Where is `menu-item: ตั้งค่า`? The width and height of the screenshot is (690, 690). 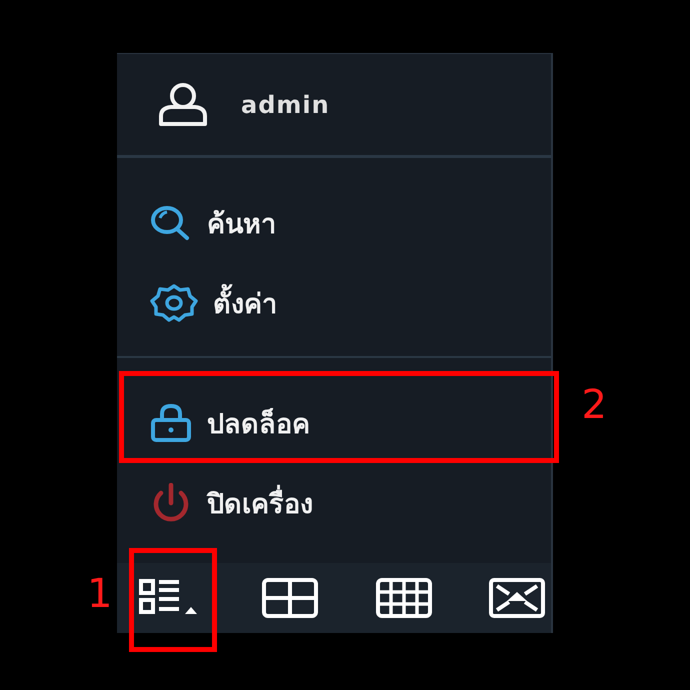 menu-item: ตั้งค่า is located at coordinates (334, 303).